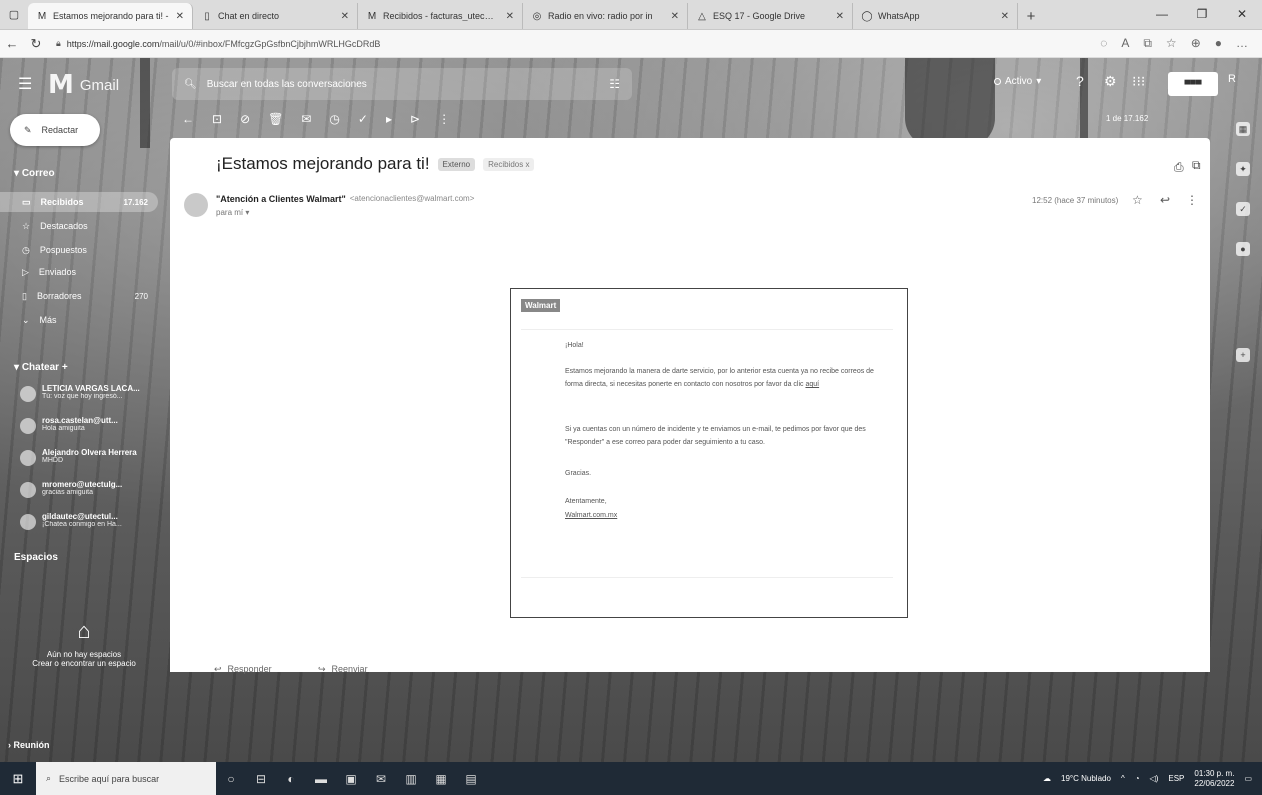  Describe the element at coordinates (1202, 14) in the screenshot. I see `restore-icon: ❐` at that location.